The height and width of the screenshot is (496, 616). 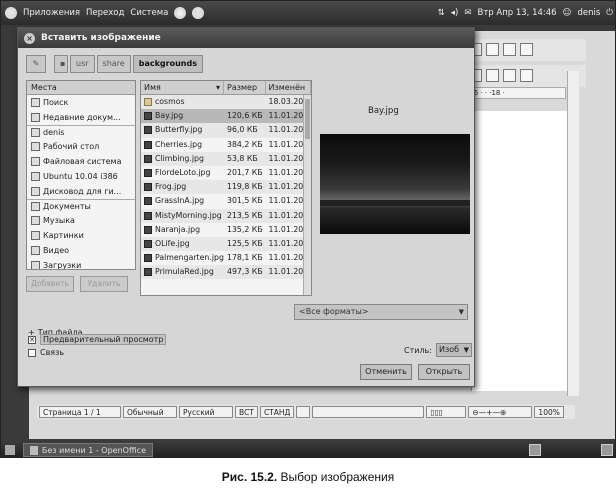 What do you see at coordinates (386, 372) in the screenshot?
I see `cancel-button: Отменить` at bounding box center [386, 372].